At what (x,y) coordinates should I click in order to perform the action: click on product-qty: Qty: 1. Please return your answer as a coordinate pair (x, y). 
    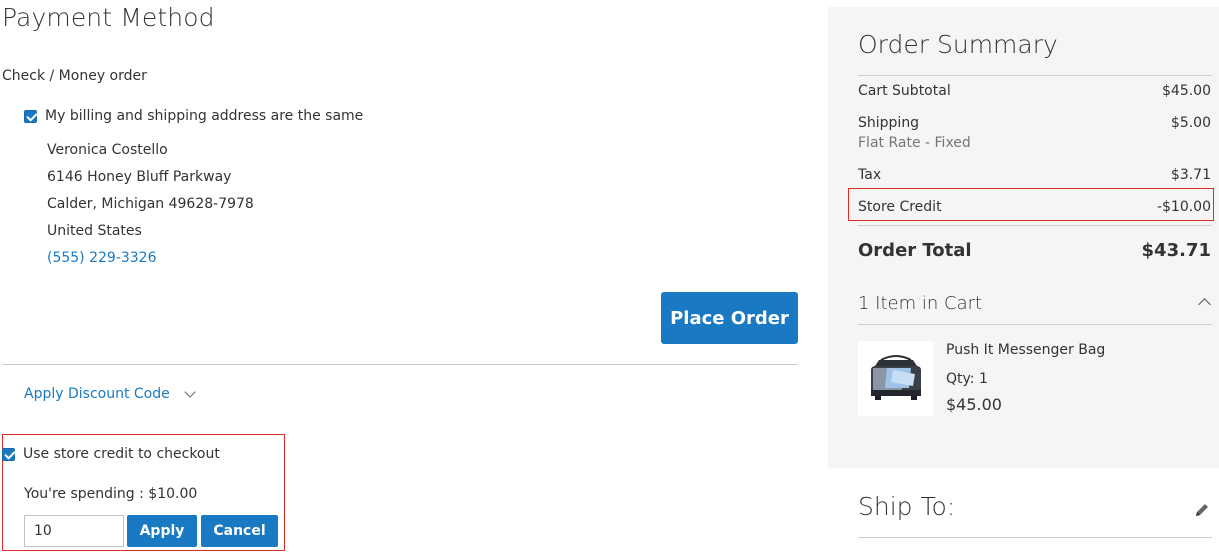
    Looking at the image, I should click on (967, 379).